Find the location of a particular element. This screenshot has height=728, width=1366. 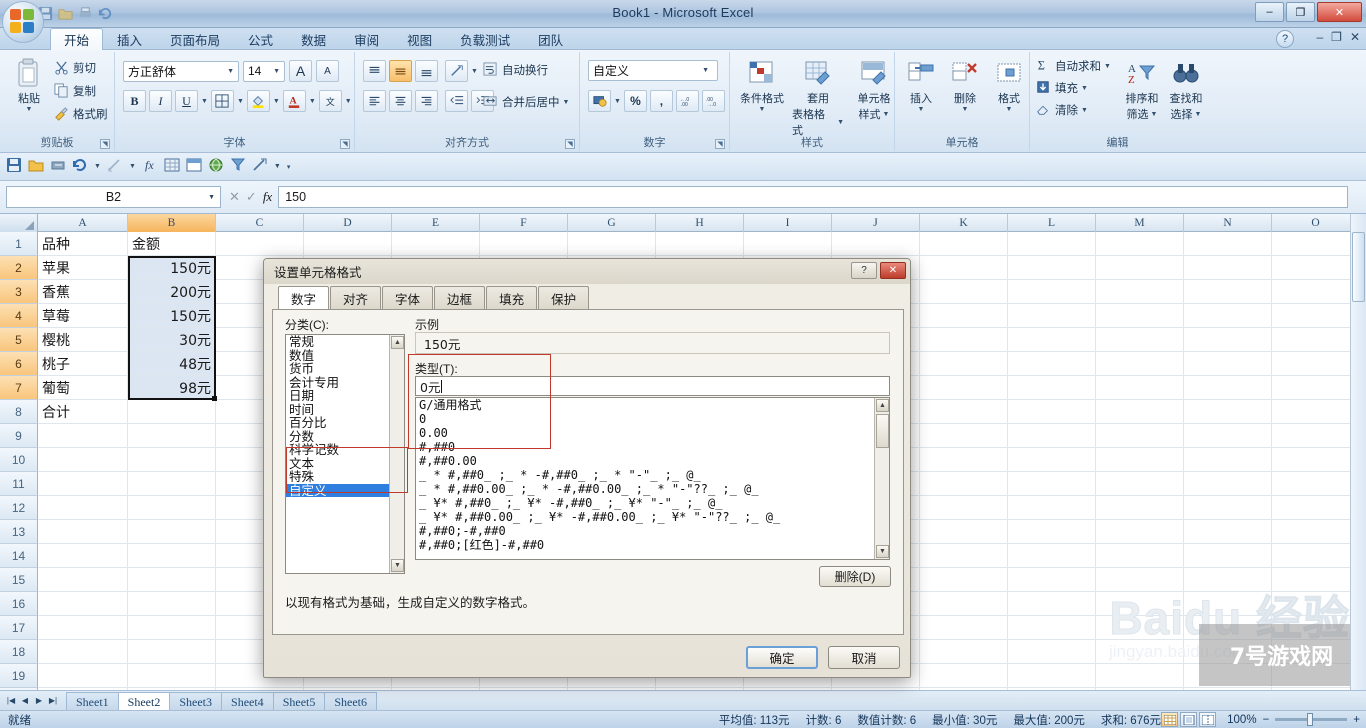

tab-team: 团队 is located at coordinates (550, 39).